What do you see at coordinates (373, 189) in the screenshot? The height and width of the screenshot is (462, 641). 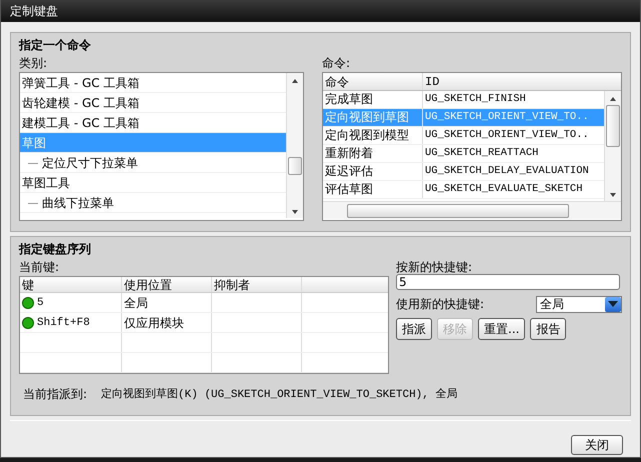 I see `table-cell: 评估草图` at bounding box center [373, 189].